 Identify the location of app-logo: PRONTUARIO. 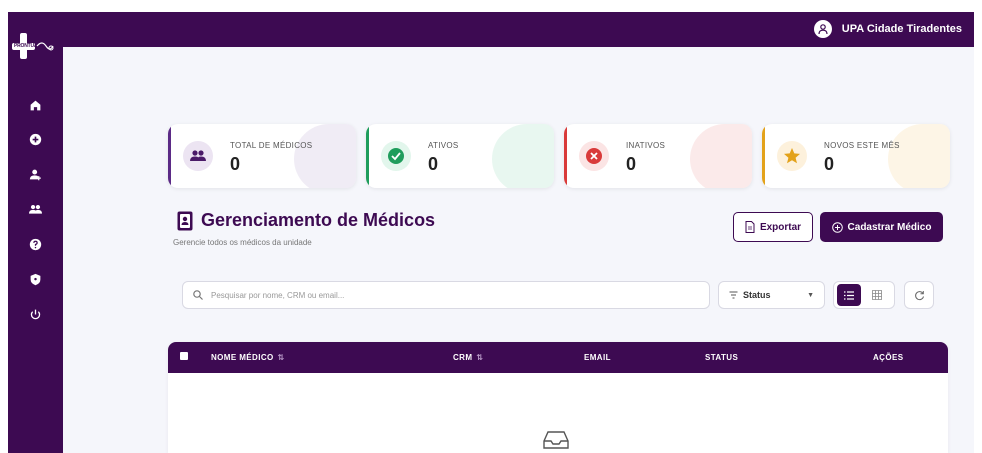
(35, 46).